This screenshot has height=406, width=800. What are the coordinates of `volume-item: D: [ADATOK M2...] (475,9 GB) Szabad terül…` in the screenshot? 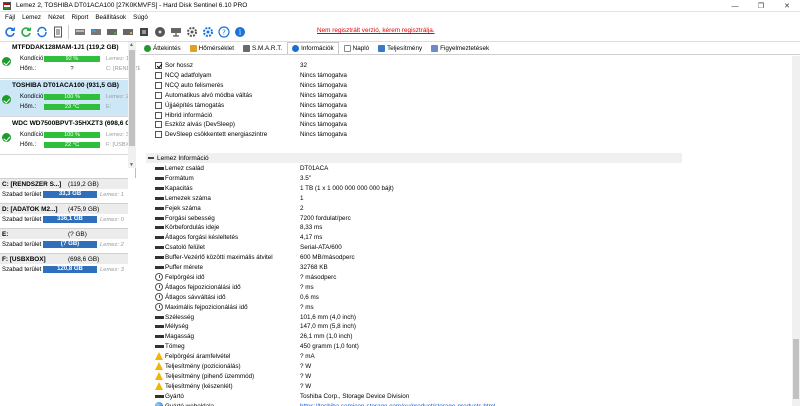 It's located at (64, 215).